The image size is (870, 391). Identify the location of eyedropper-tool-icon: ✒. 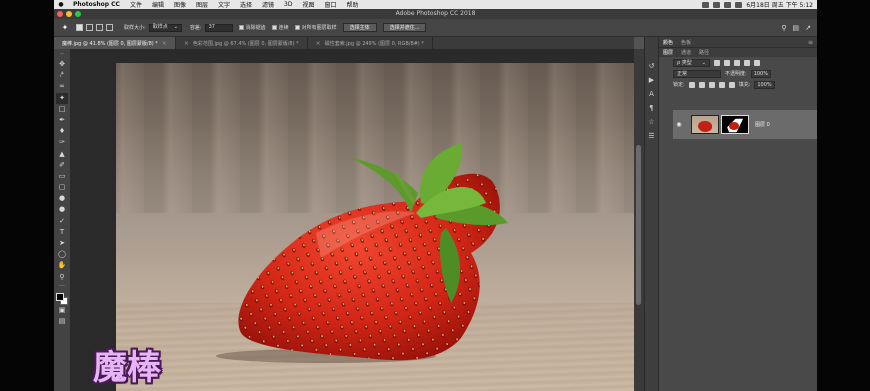
(62, 120).